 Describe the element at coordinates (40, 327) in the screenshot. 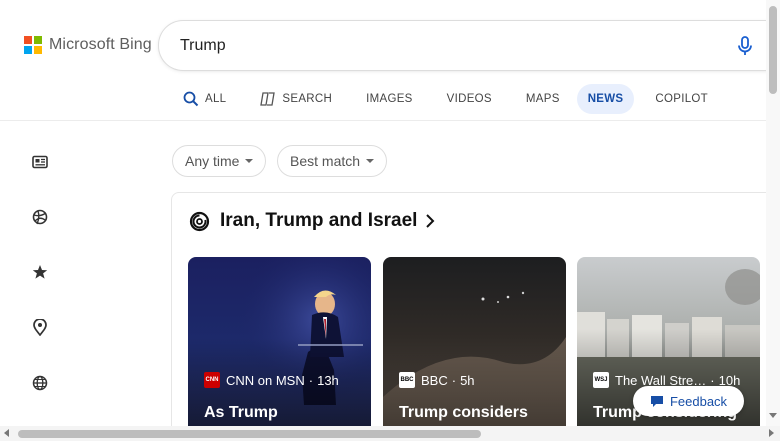

I see `location-pin-icon` at that location.